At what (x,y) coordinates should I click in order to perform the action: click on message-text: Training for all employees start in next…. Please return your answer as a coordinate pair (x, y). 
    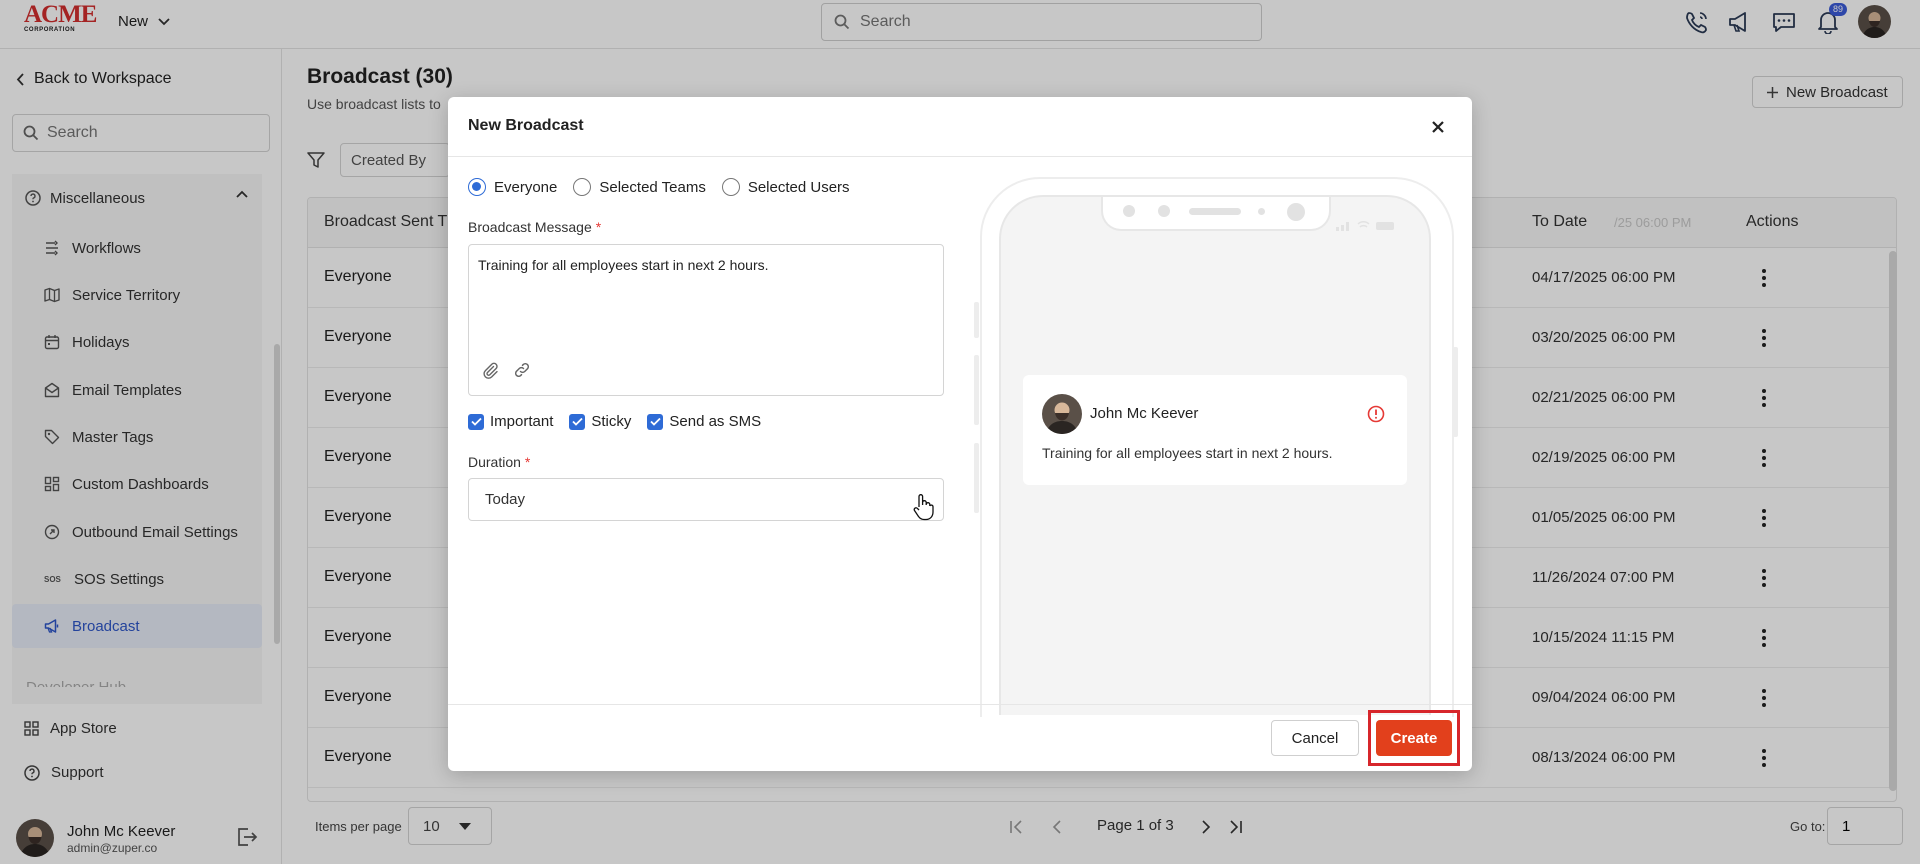
    Looking at the image, I should click on (623, 265).